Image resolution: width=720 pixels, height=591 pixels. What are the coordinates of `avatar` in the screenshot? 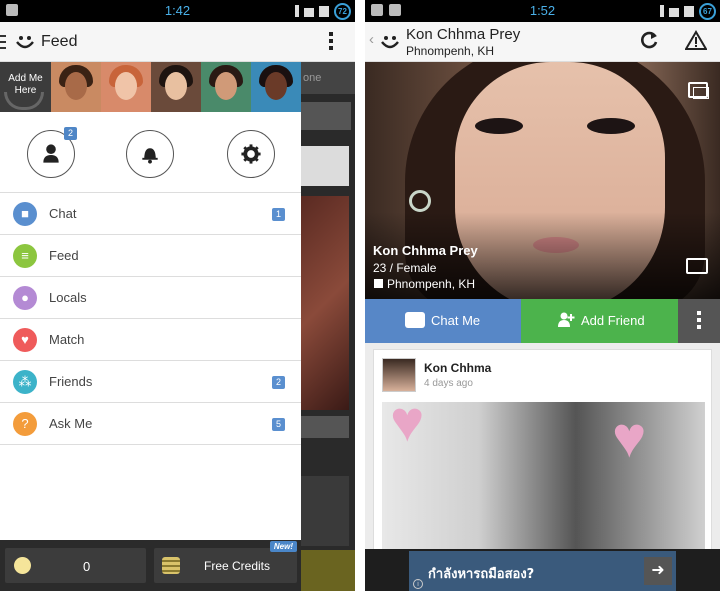 It's located at (399, 375).